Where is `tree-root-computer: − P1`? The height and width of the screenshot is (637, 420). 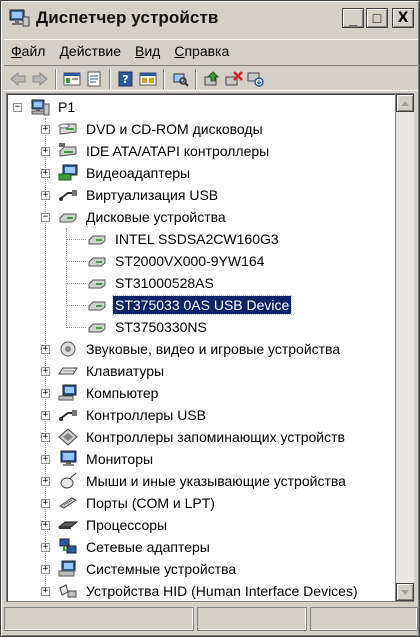
tree-root-computer: − P1 is located at coordinates (45, 107).